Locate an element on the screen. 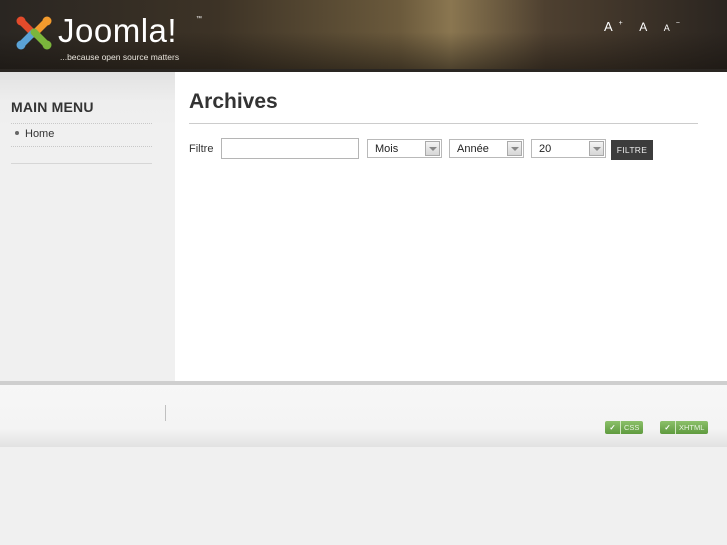 Image resolution: width=727 pixels, height=545 pixels. filter-input is located at coordinates (290, 148).